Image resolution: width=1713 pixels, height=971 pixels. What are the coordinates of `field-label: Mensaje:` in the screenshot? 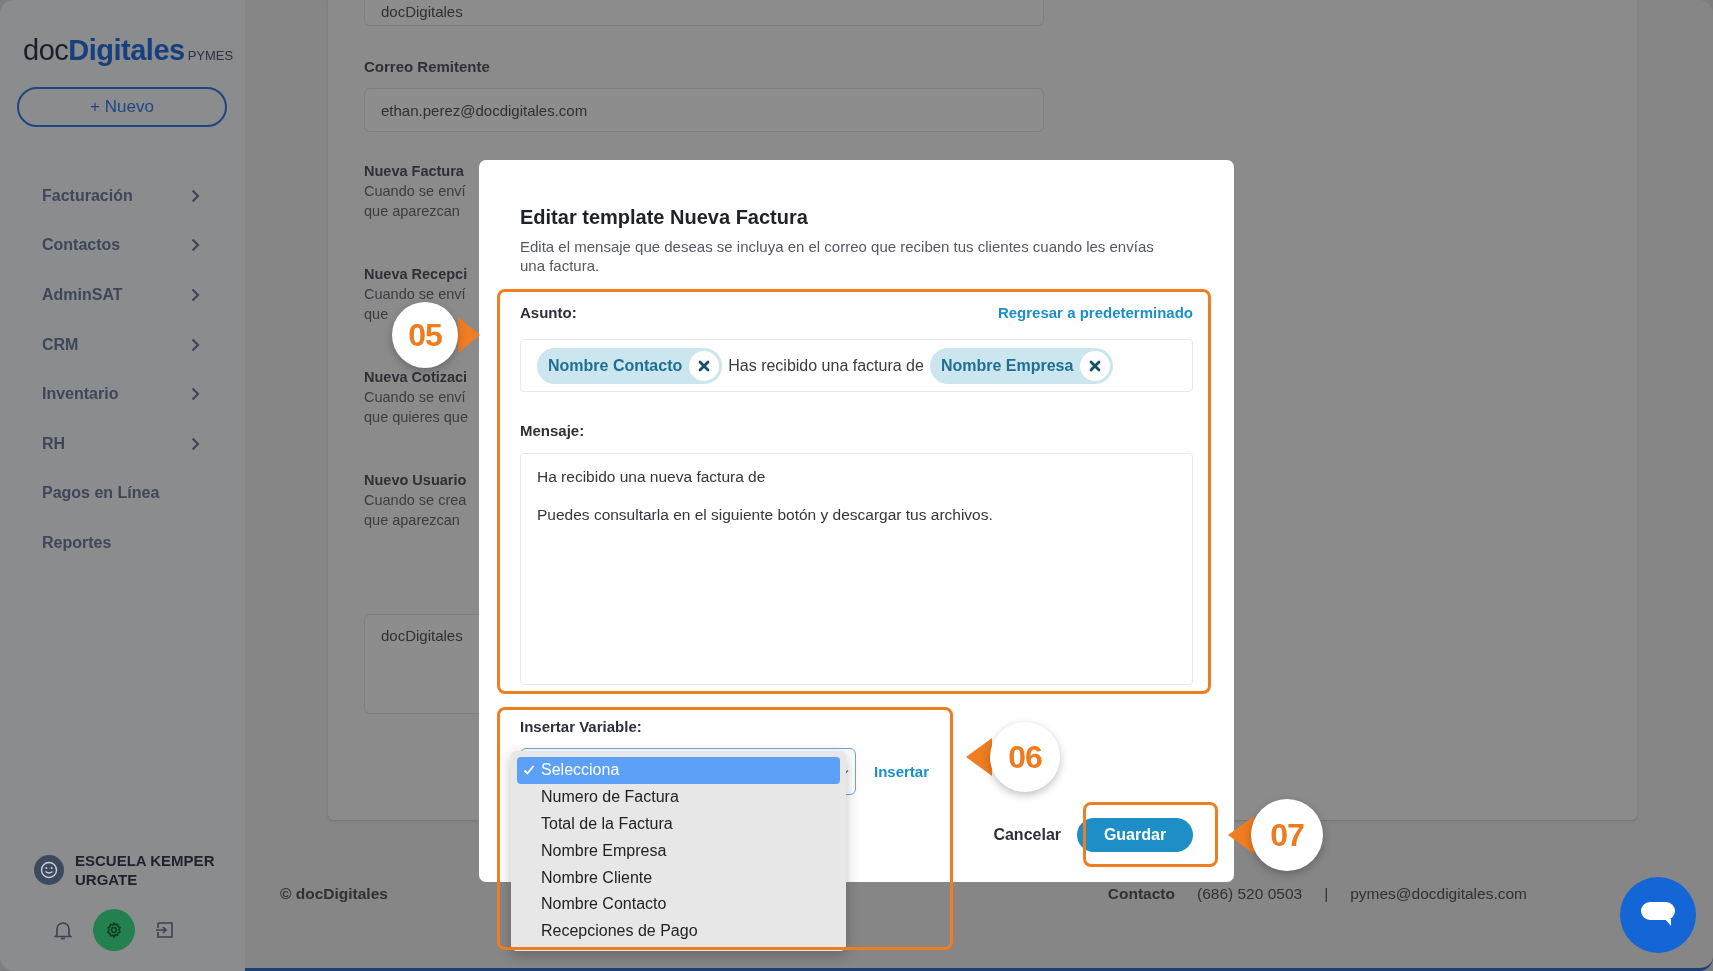 It's located at (552, 431).